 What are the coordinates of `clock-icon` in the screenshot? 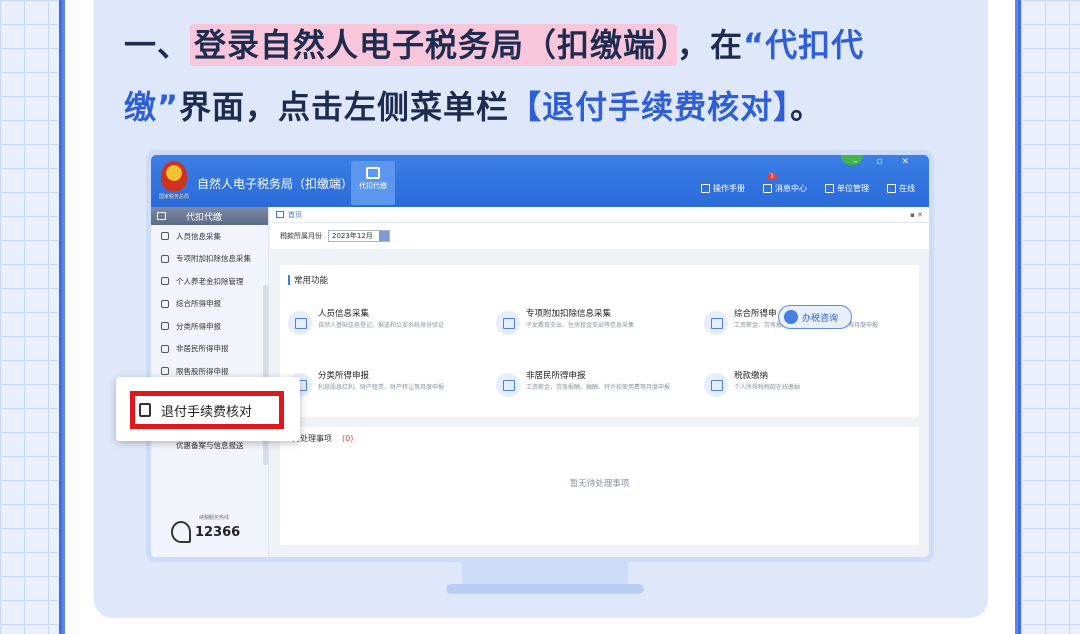 It's located at (165, 326).